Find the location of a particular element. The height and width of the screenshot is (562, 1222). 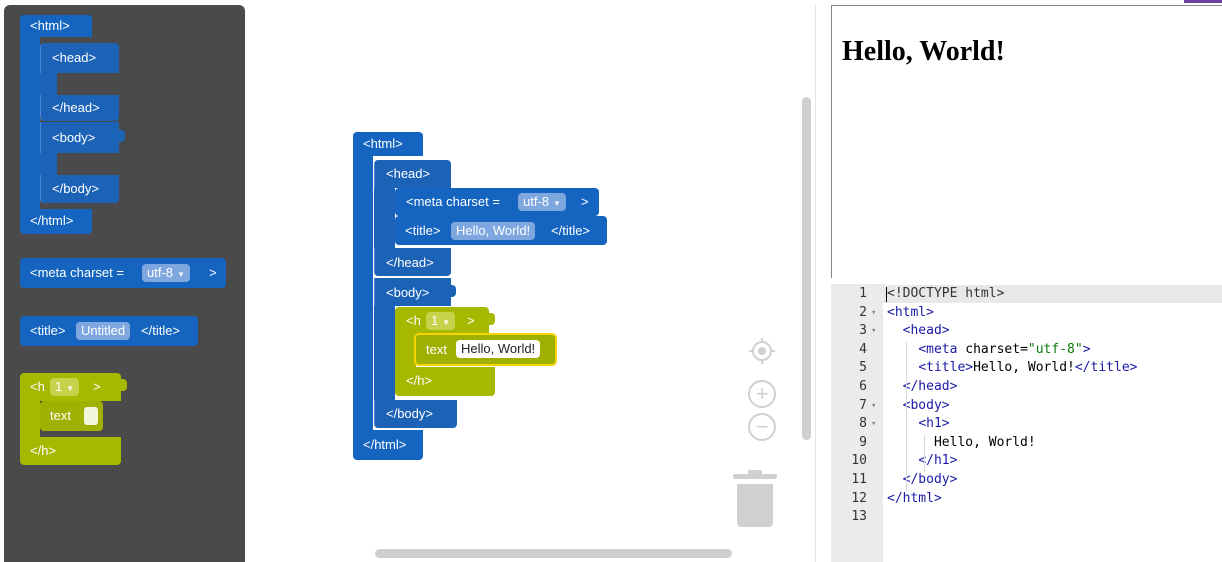

ws-text-block-selected: text Hello, World! is located at coordinates (485, 349).